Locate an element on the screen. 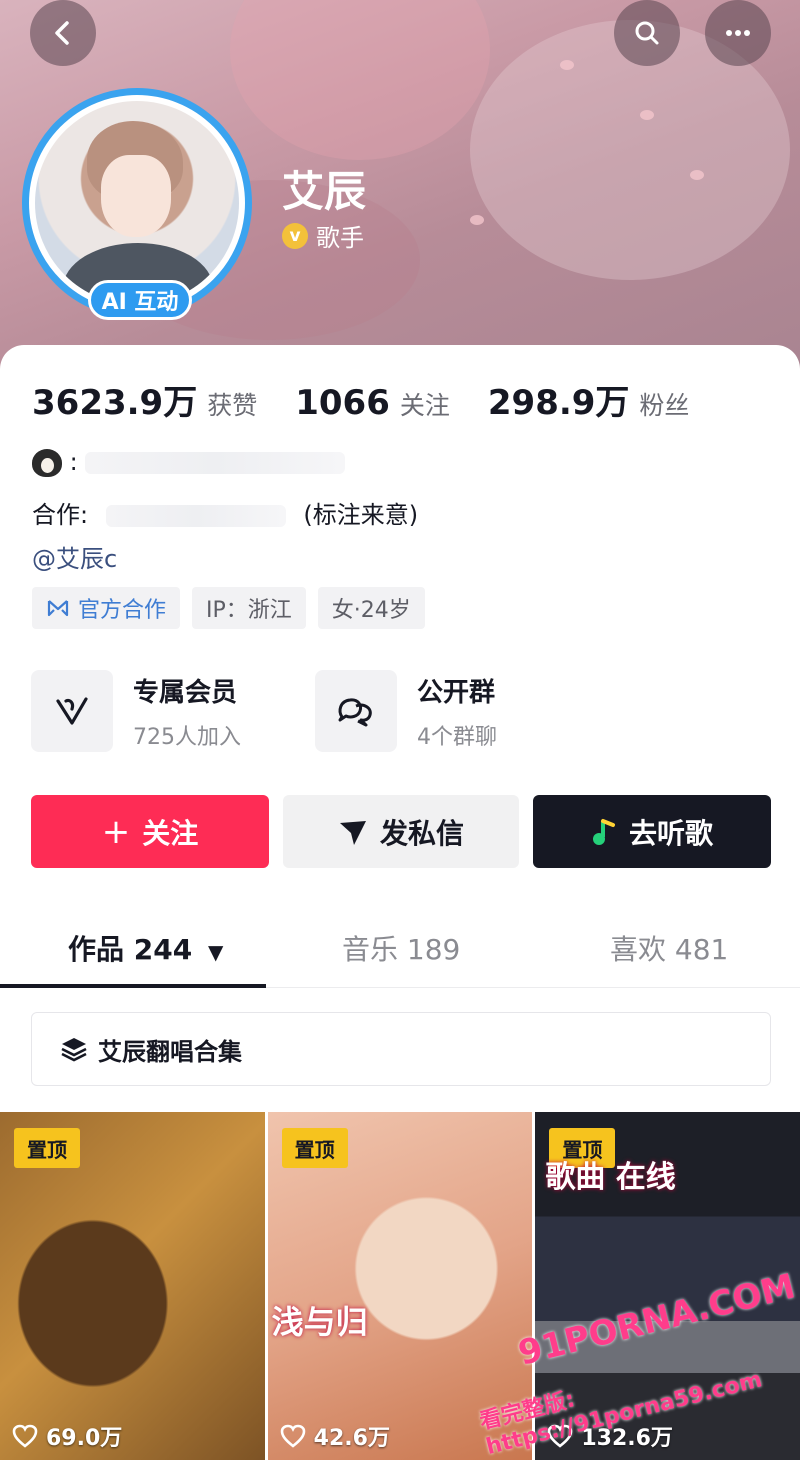 The width and height of the screenshot is (800, 1460). tag-label: 女·24岁 is located at coordinates (371, 610).